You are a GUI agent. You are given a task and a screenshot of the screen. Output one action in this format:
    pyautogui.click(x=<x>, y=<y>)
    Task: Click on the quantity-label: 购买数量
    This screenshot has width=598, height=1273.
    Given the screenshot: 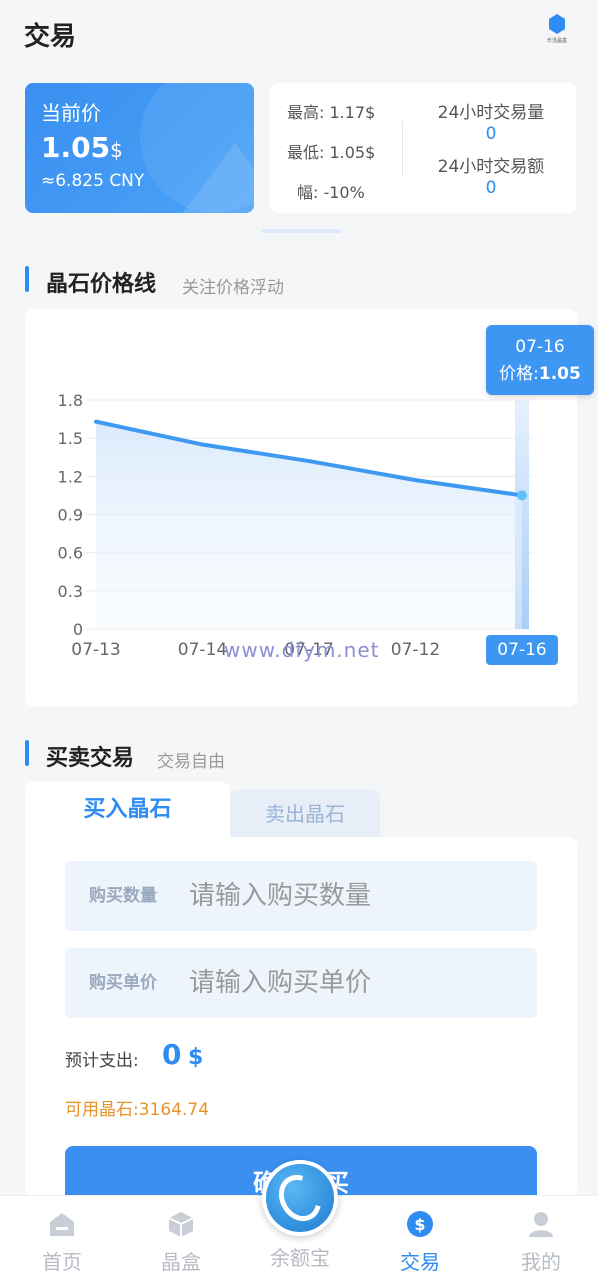 What is the action you would take?
    pyautogui.click(x=123, y=896)
    